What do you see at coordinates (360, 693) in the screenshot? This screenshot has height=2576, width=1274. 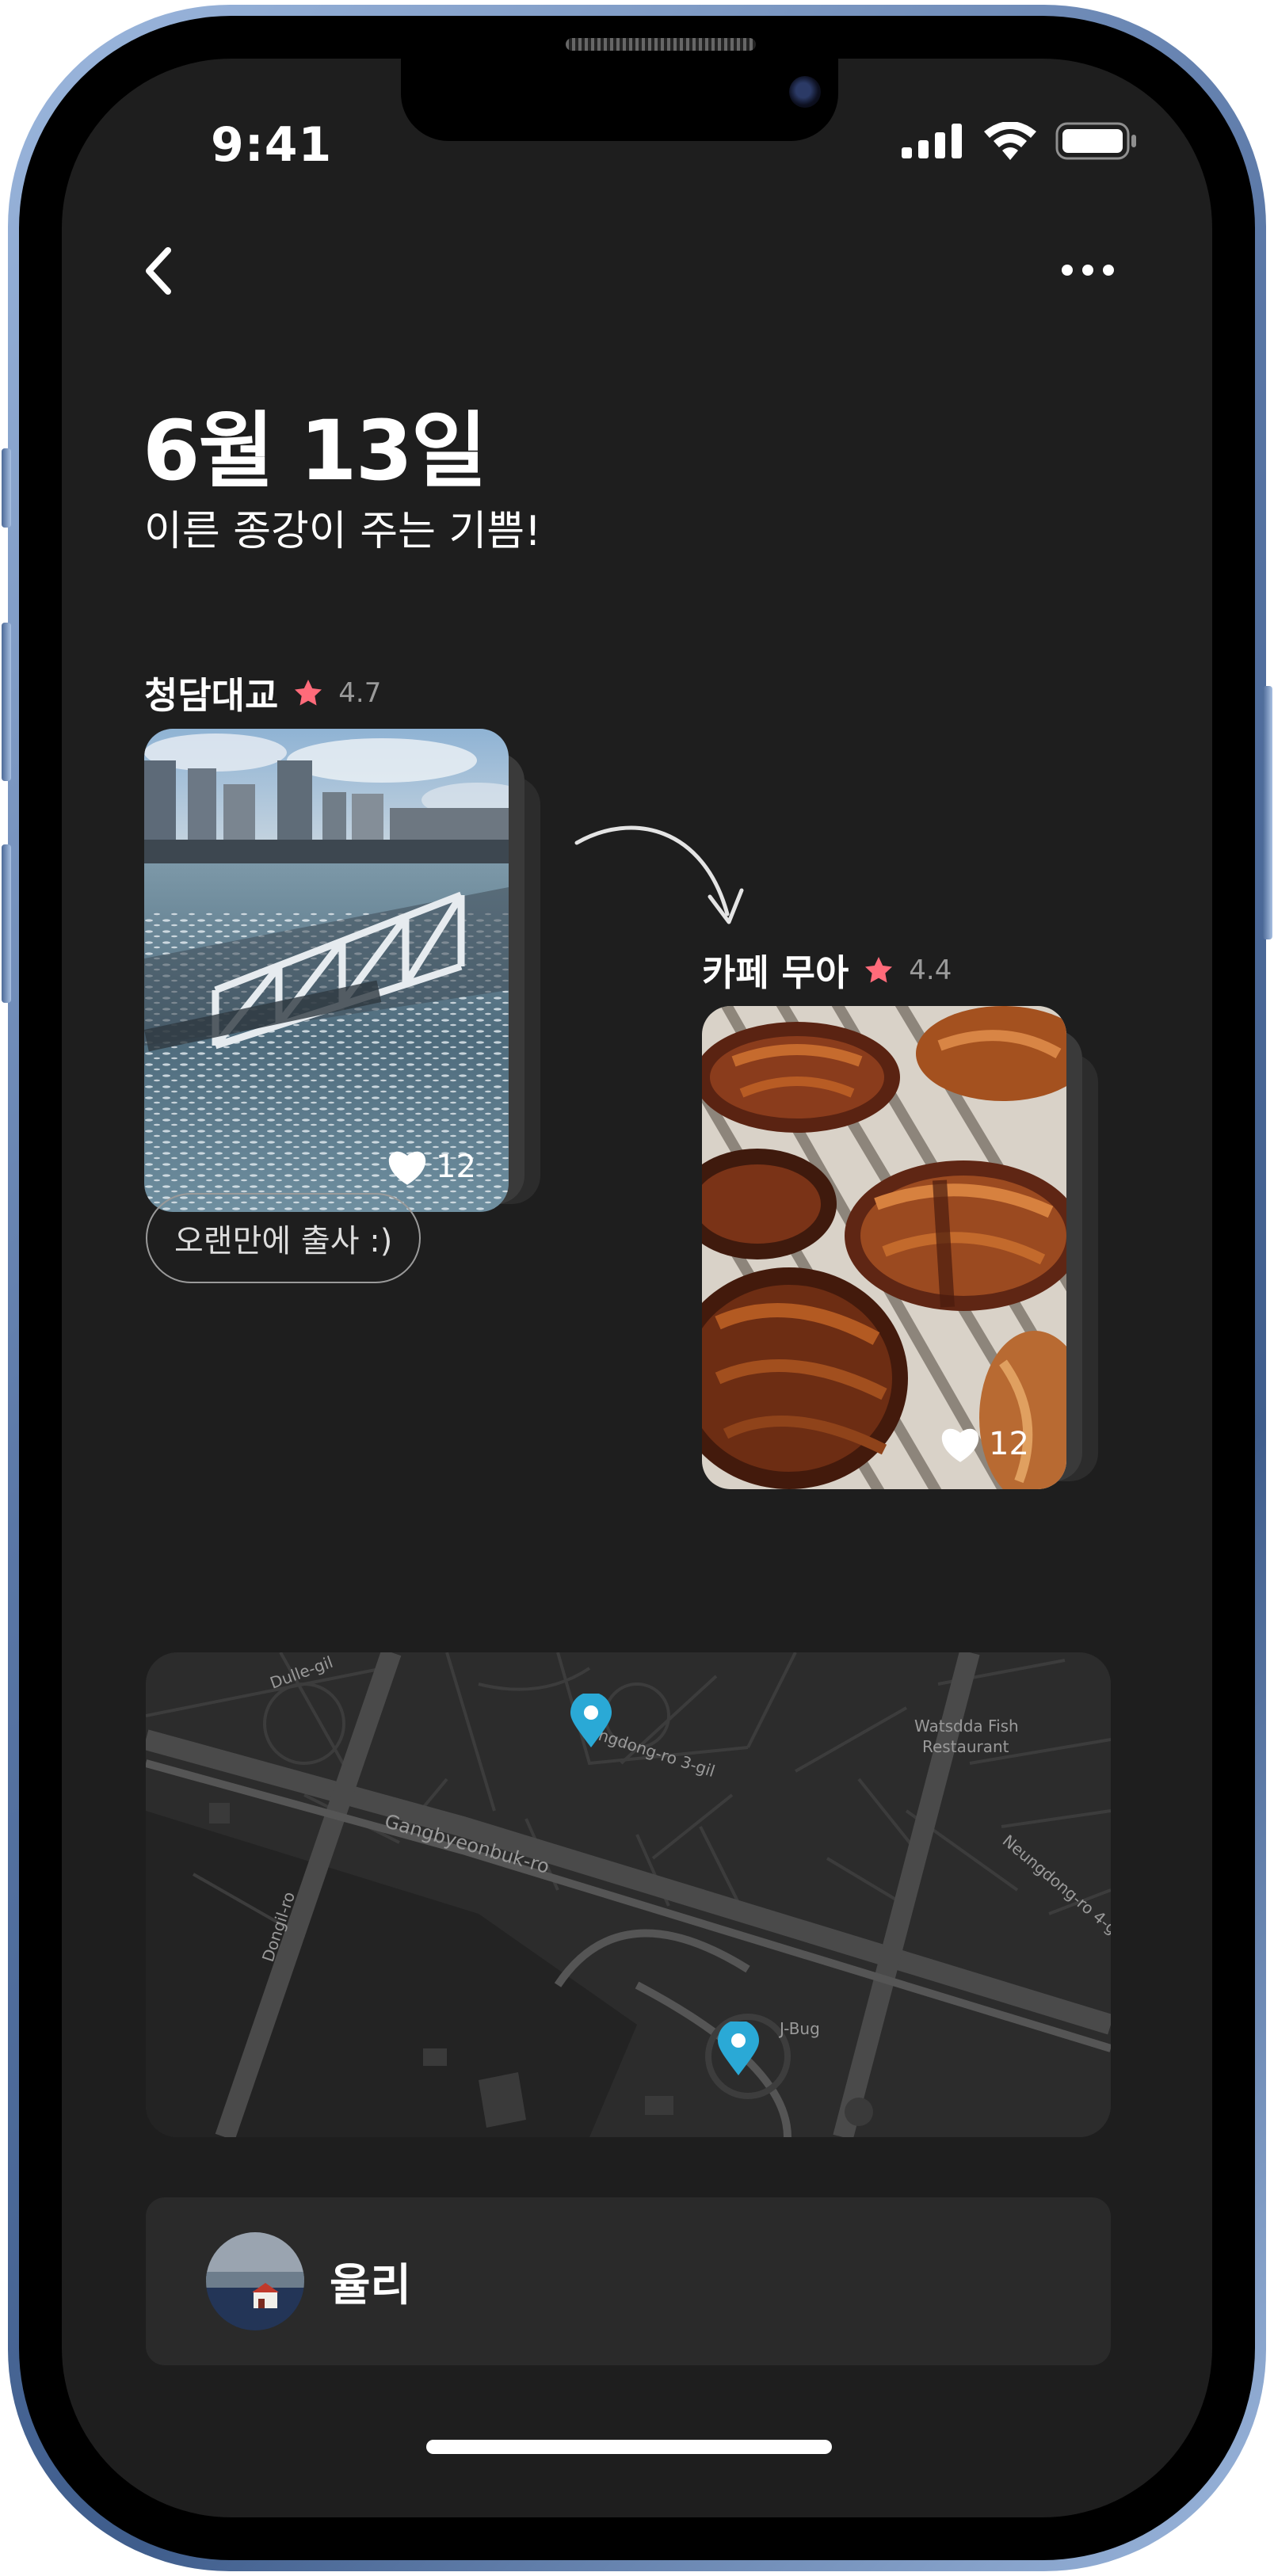 I see `place-rating: 4.7` at bounding box center [360, 693].